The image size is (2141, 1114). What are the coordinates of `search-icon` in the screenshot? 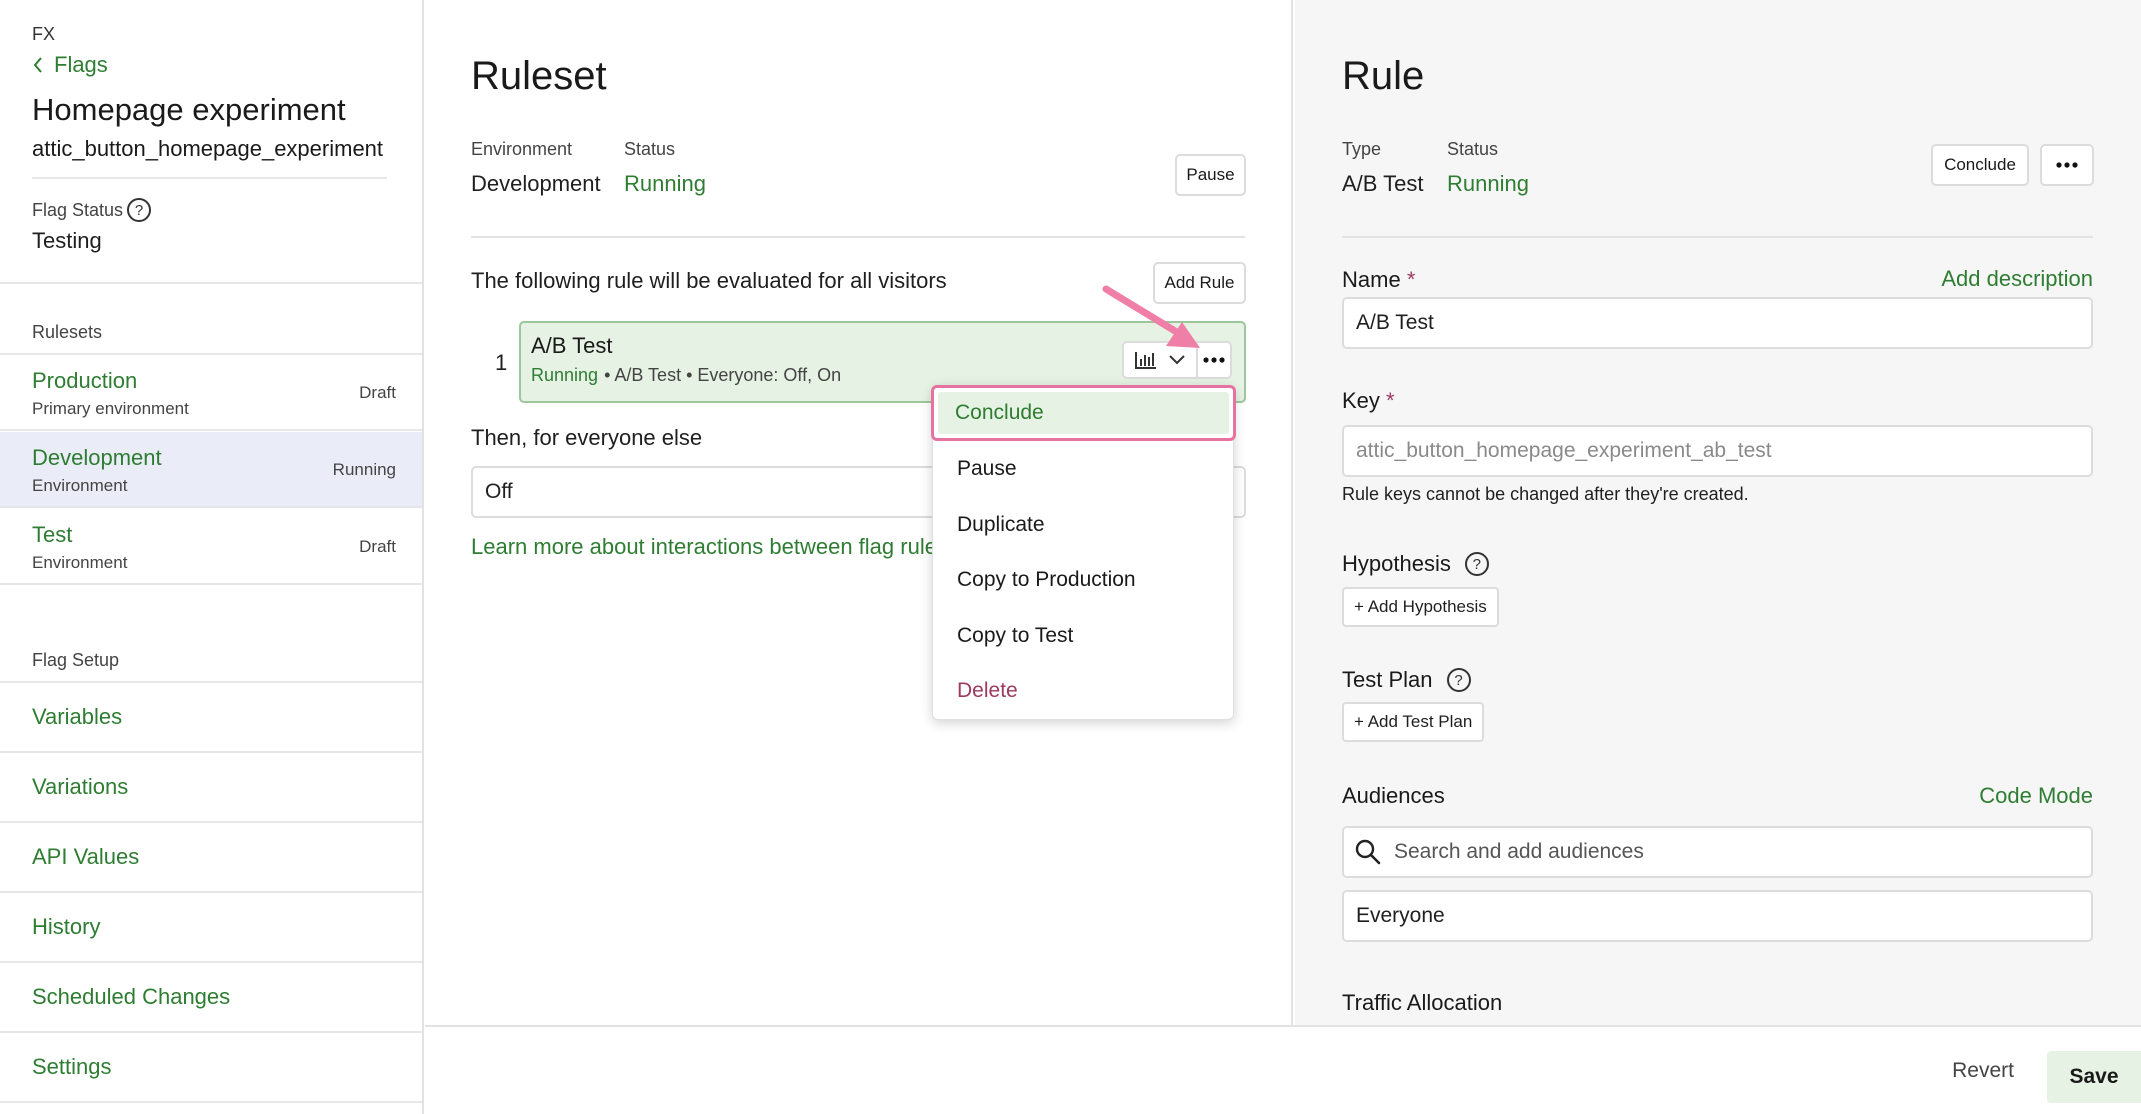 It's located at (1368, 852).